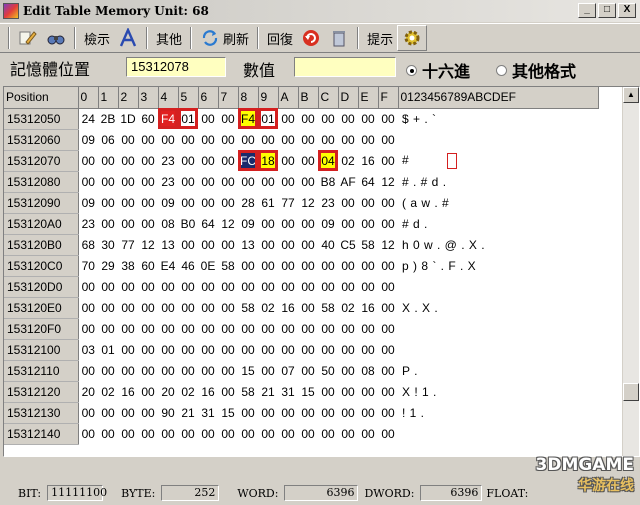  Describe the element at coordinates (128, 118) in the screenshot. I see `byte-cell: 1D` at that location.